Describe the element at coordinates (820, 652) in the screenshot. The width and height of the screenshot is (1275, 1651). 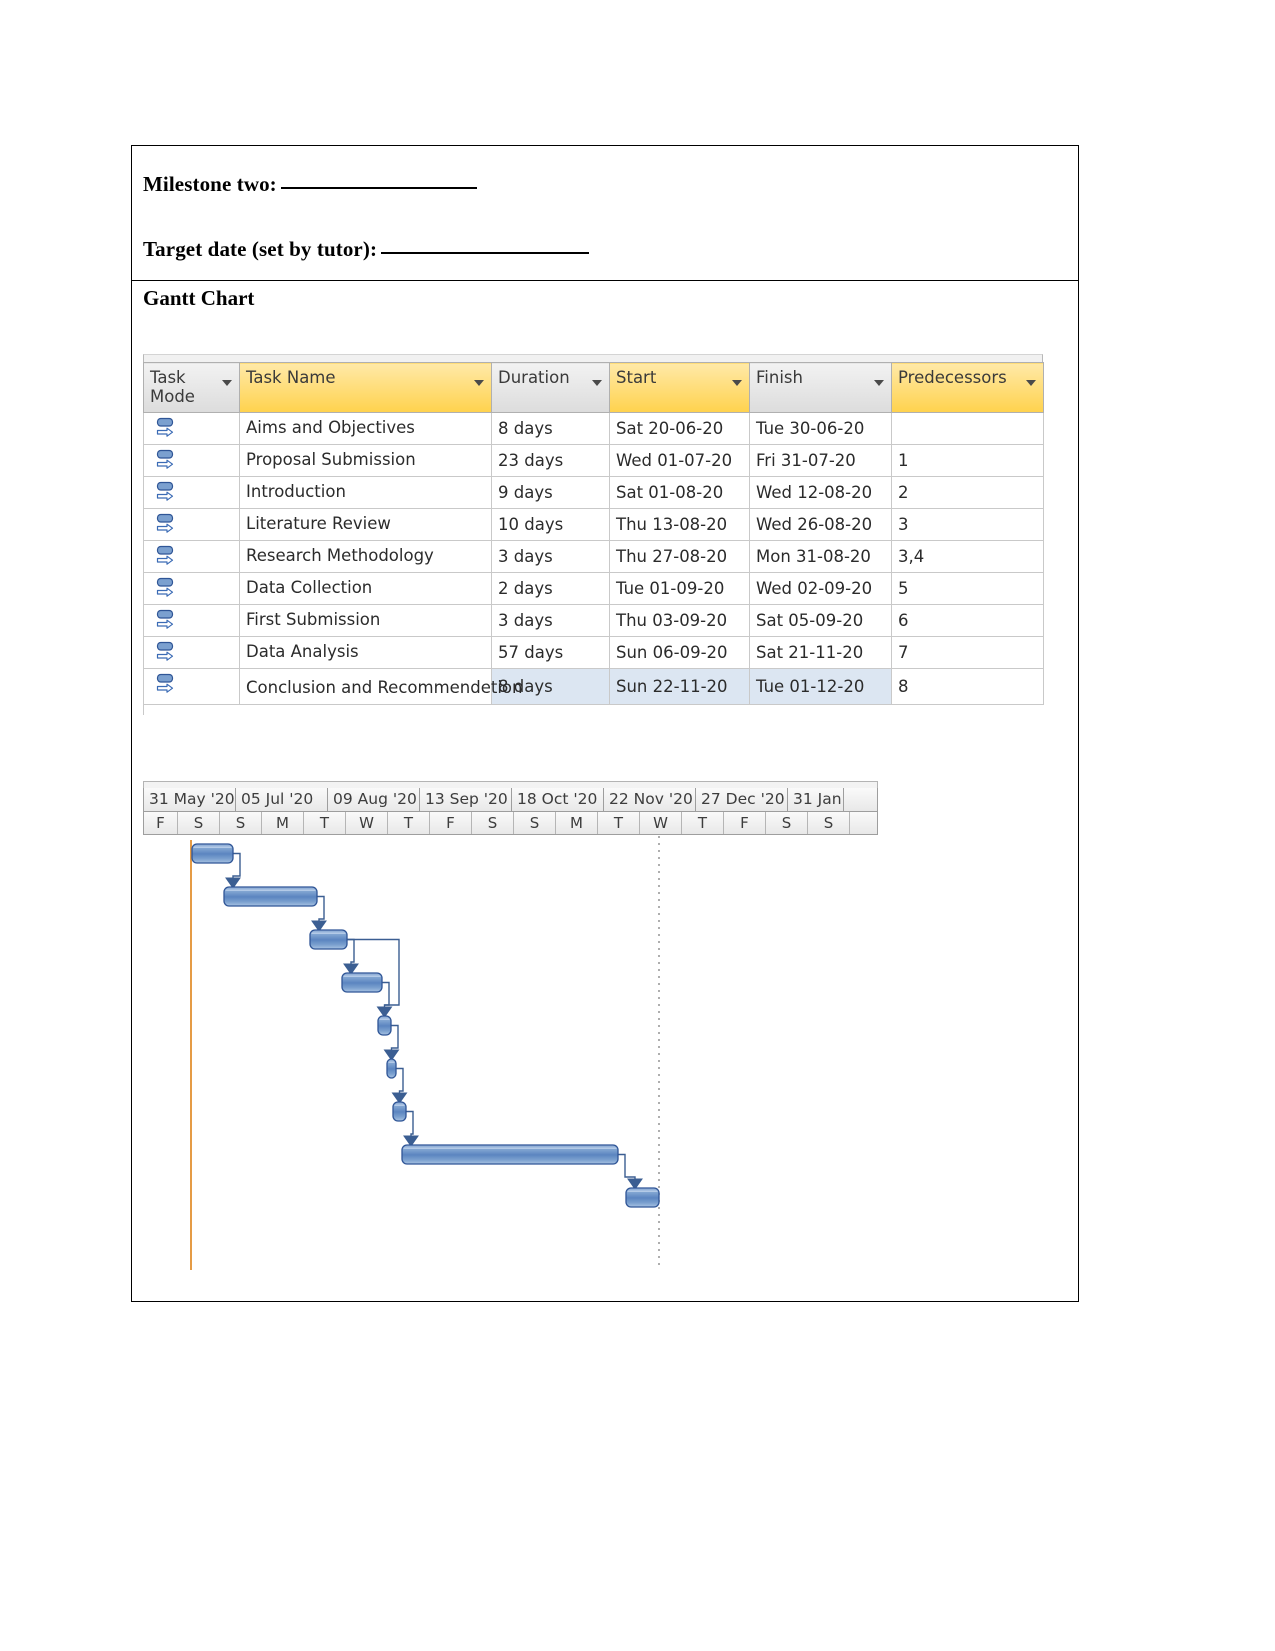
I see `cell-finish: Sat 21-11-20` at that location.